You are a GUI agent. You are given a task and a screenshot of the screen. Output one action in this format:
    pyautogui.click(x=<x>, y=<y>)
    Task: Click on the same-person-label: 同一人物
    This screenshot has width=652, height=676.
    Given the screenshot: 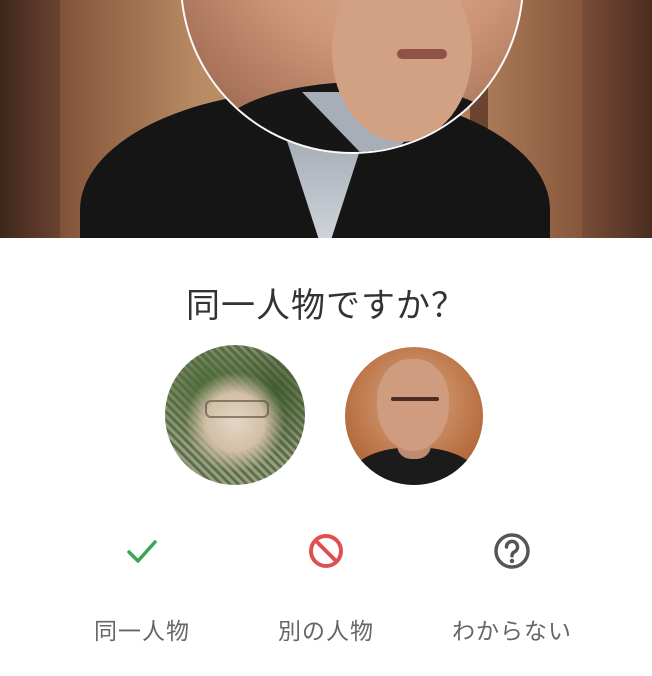 What is the action you would take?
    pyautogui.click(x=142, y=632)
    